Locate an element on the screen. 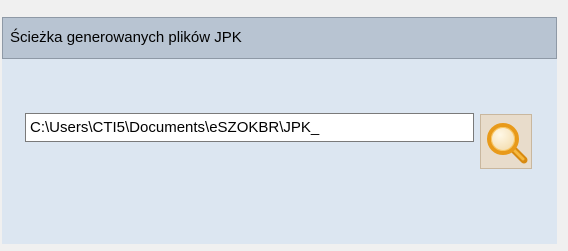 The image size is (568, 251). jpk-path-input is located at coordinates (249, 127).